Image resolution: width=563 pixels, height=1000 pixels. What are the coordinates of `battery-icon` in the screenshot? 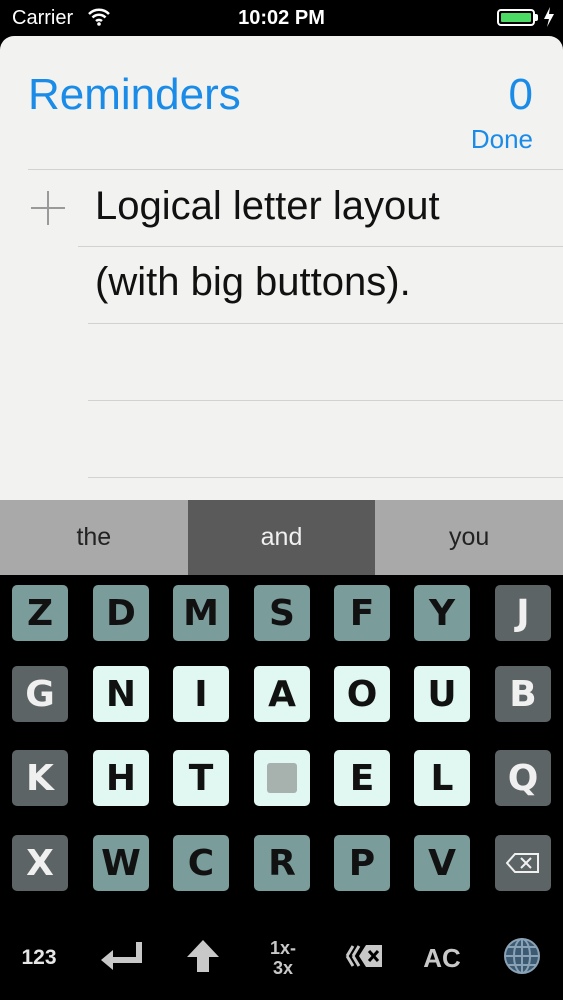 It's located at (516, 17).